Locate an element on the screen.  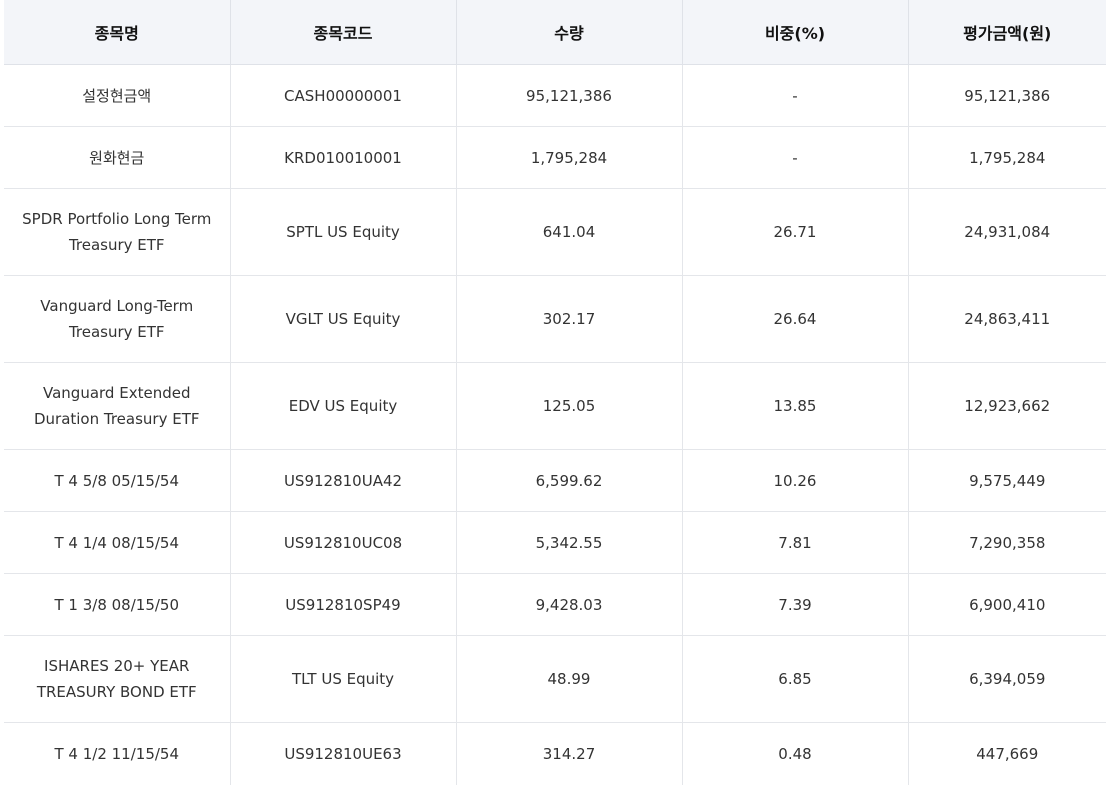
cell-value: 12,923,662 is located at coordinates (1007, 406).